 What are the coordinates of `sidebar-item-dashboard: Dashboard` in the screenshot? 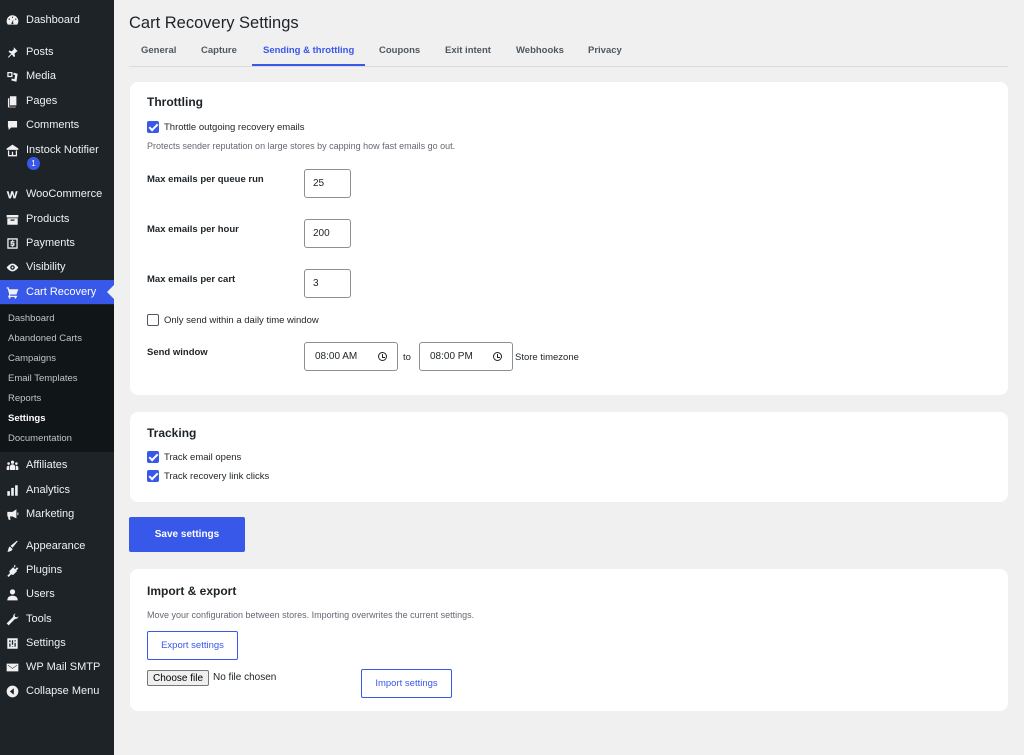 It's located at (57, 20).